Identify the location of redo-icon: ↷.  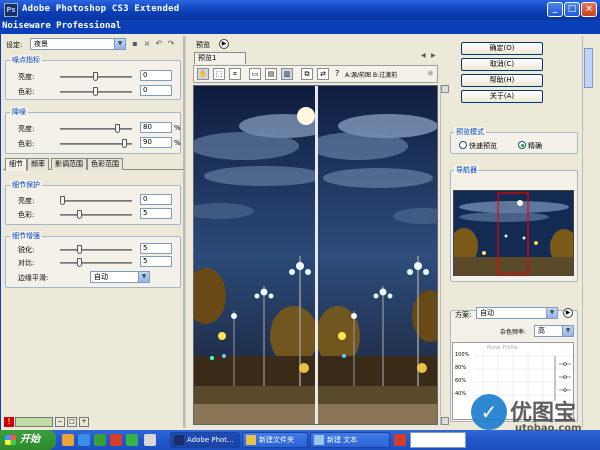
(171, 44).